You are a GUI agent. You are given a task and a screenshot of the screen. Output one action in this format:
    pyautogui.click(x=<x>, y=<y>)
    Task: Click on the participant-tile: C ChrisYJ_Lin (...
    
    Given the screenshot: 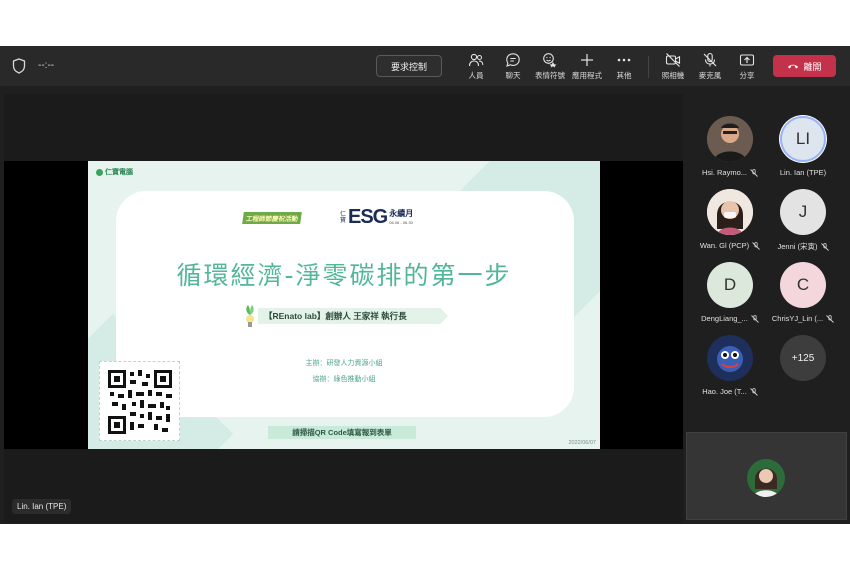 What is the action you would take?
    pyautogui.click(x=803, y=292)
    